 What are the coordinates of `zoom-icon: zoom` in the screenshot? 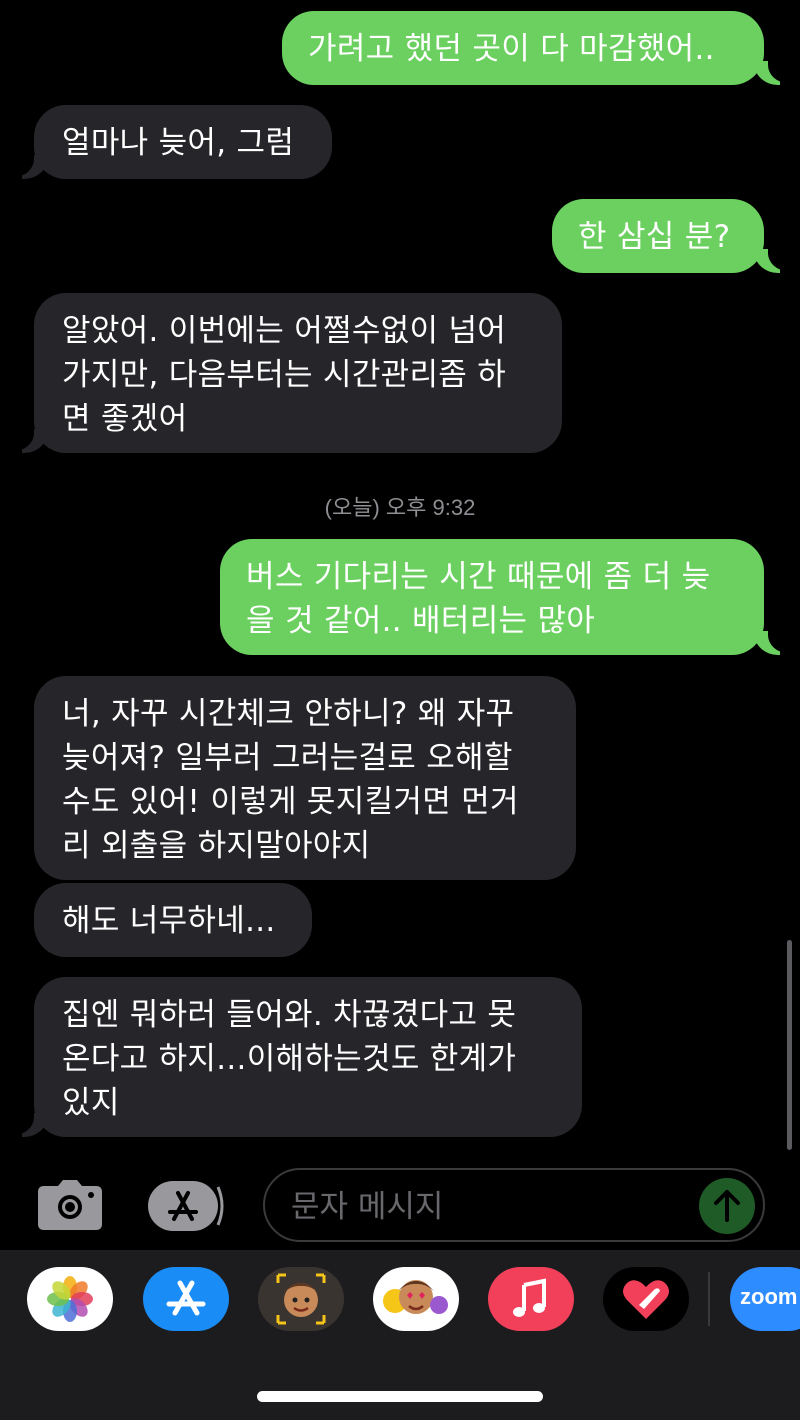 It's located at (769, 1296).